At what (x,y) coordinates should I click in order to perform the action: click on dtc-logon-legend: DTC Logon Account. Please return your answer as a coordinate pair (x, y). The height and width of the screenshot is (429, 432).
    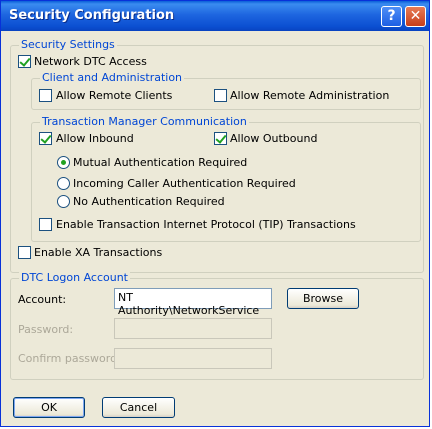
    Looking at the image, I should click on (74, 277).